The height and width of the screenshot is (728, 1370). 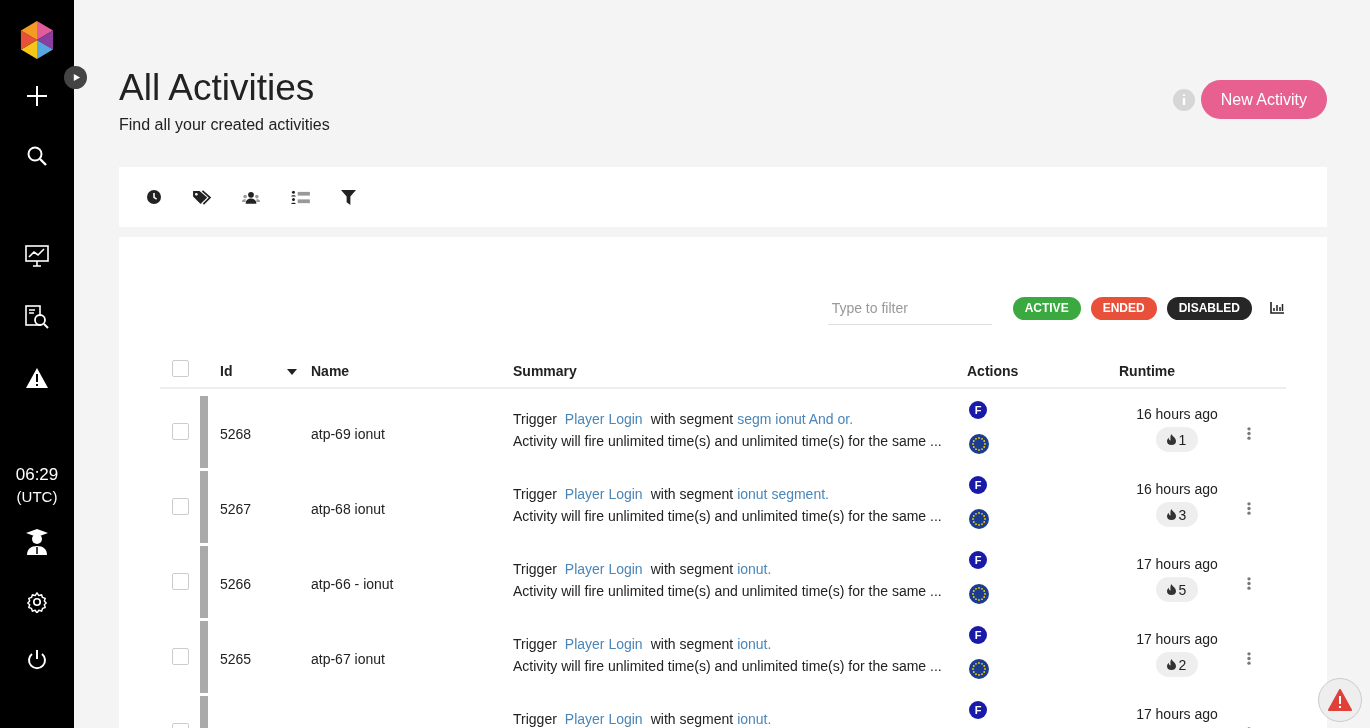 I want to click on page-title: All Activities, so click(x=217, y=88).